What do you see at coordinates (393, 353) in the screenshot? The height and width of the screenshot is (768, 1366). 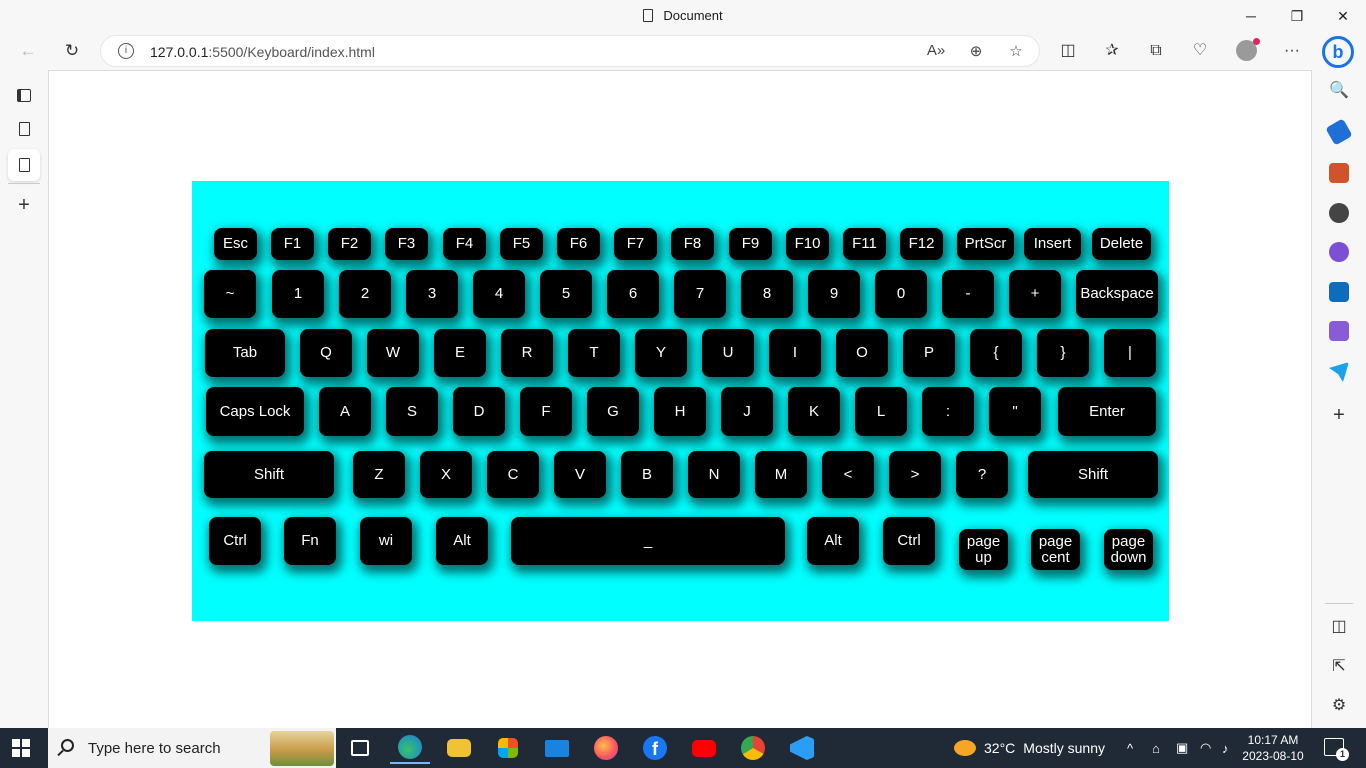 I see `key-w: W` at bounding box center [393, 353].